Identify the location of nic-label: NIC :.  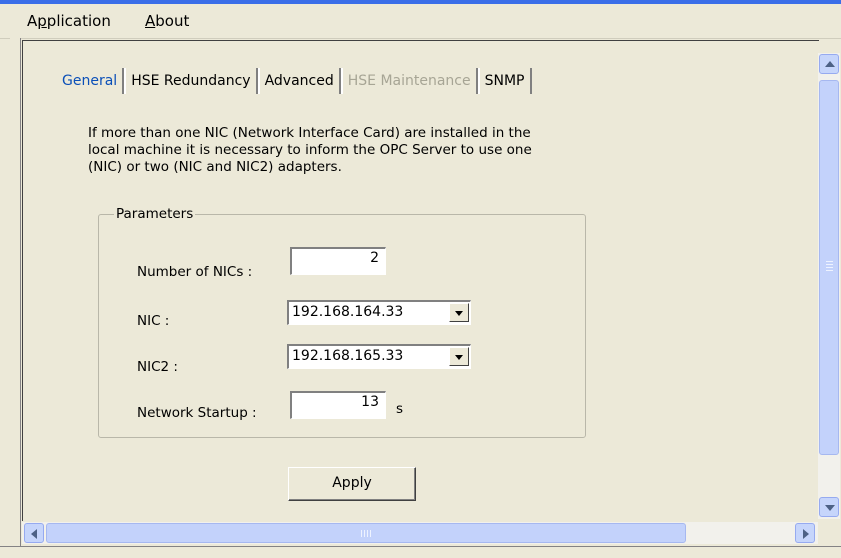
(153, 321).